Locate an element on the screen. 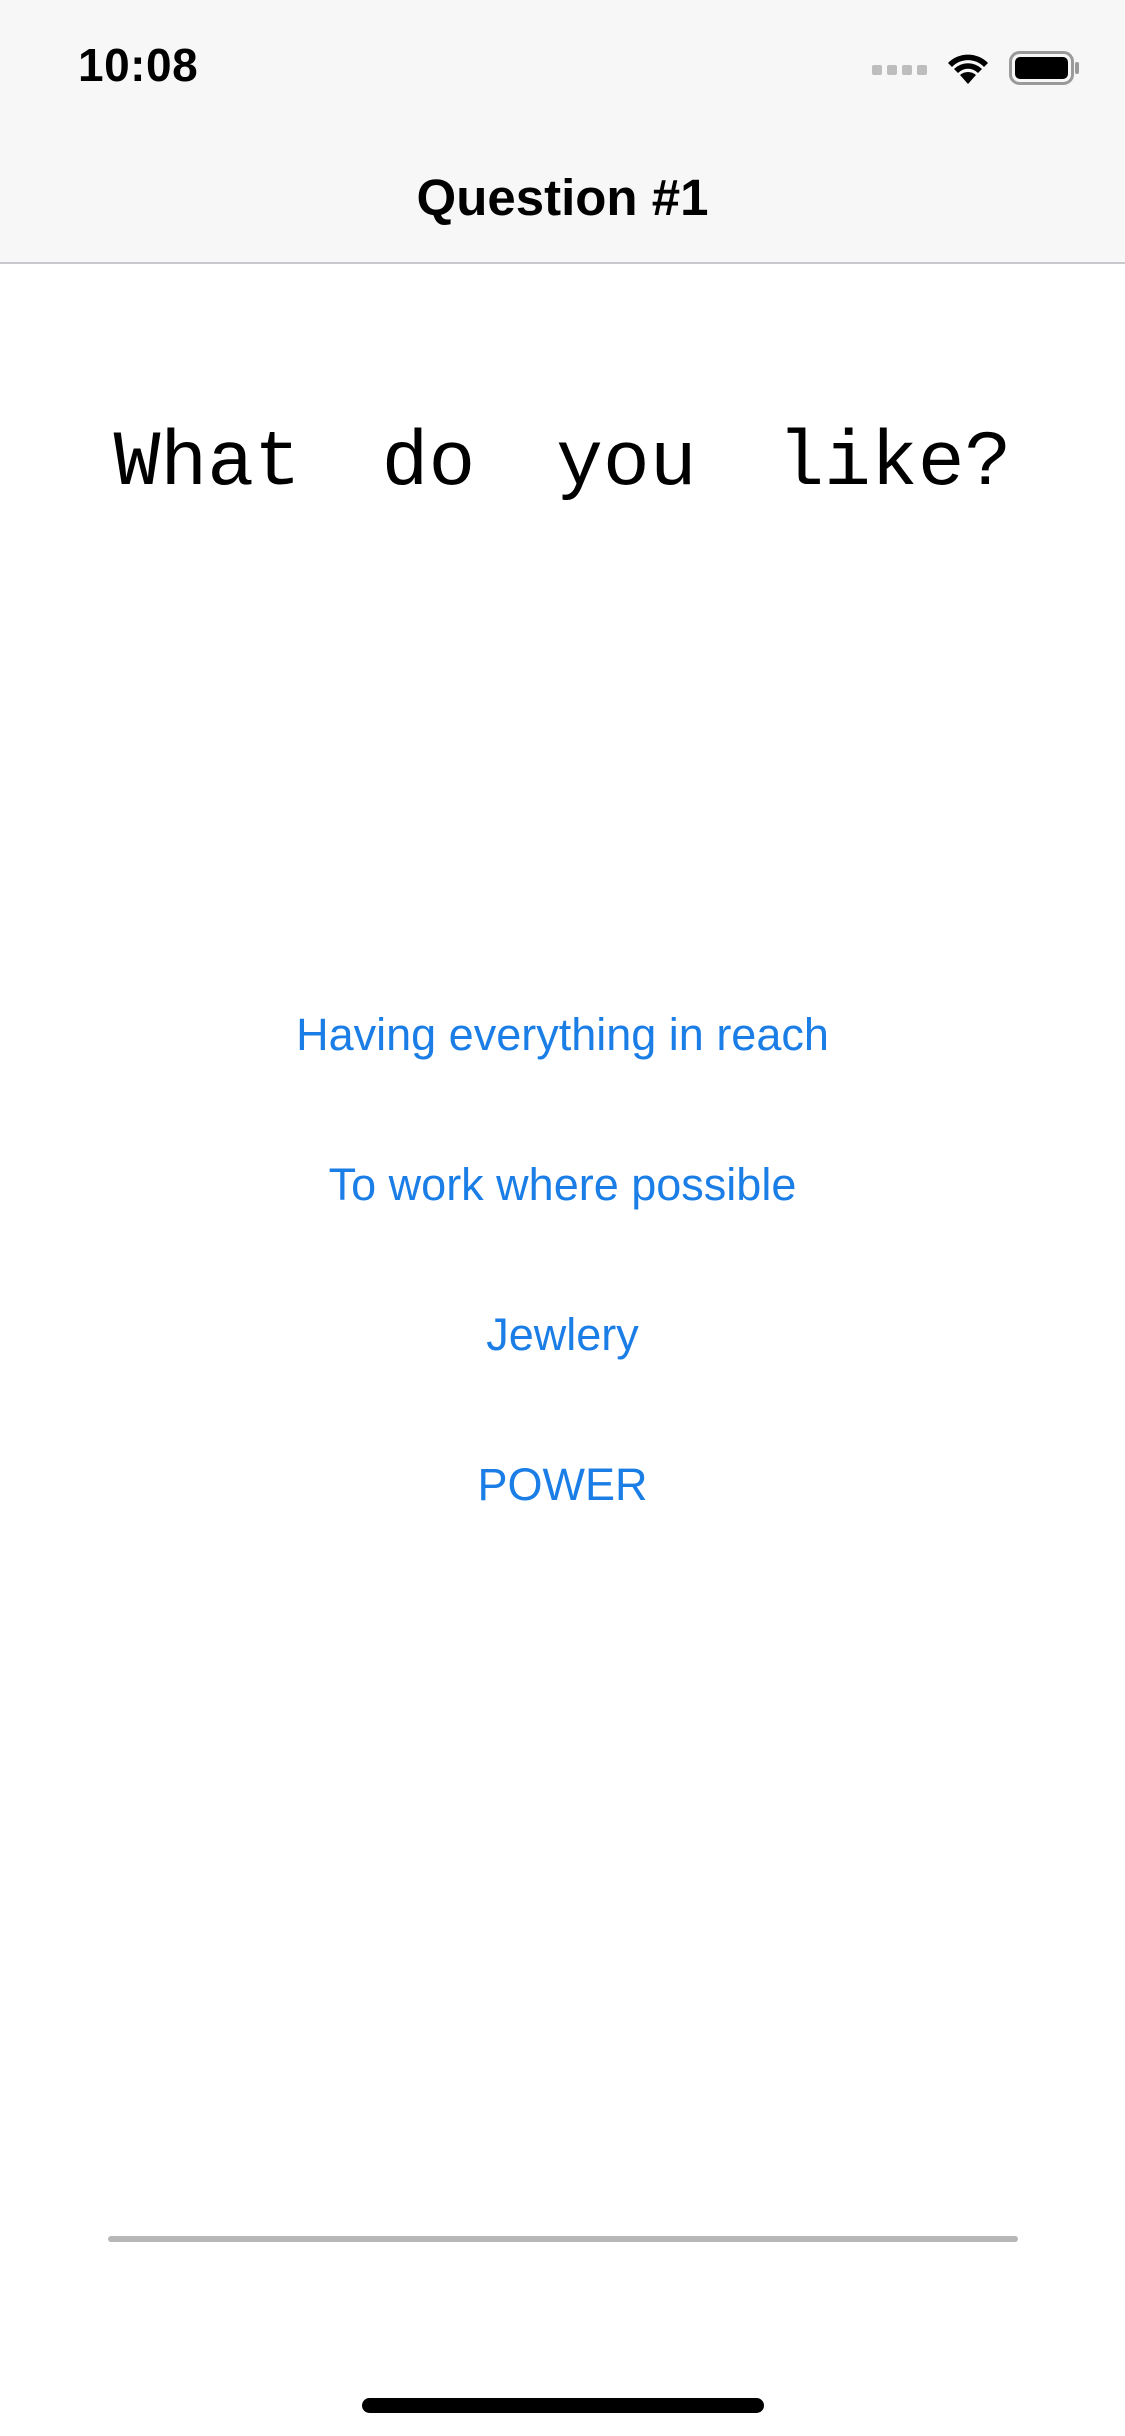 The height and width of the screenshot is (2436, 1125). status-icons is located at coordinates (976, 70).